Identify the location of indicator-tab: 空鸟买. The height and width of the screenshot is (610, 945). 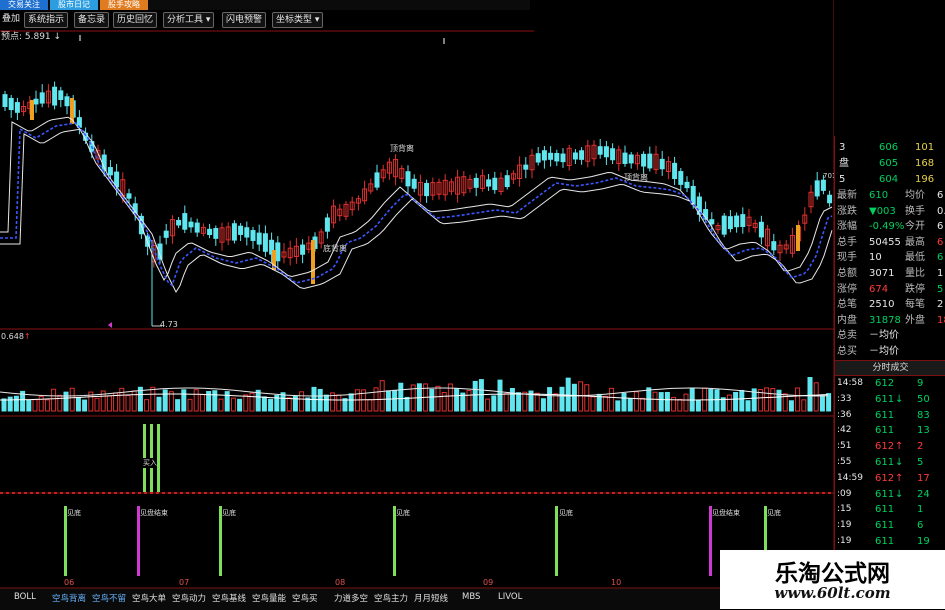
(305, 598).